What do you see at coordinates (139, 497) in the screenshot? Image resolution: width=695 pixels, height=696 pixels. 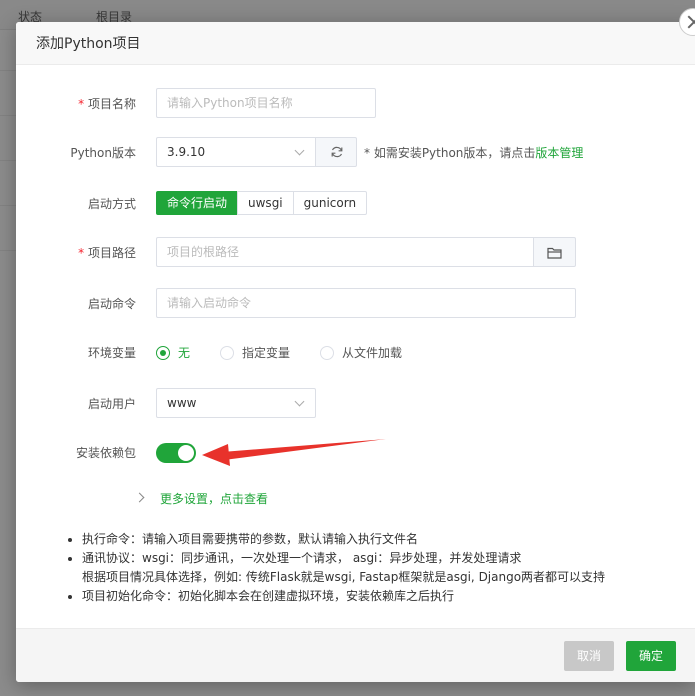 I see `chevron-right-icon` at bounding box center [139, 497].